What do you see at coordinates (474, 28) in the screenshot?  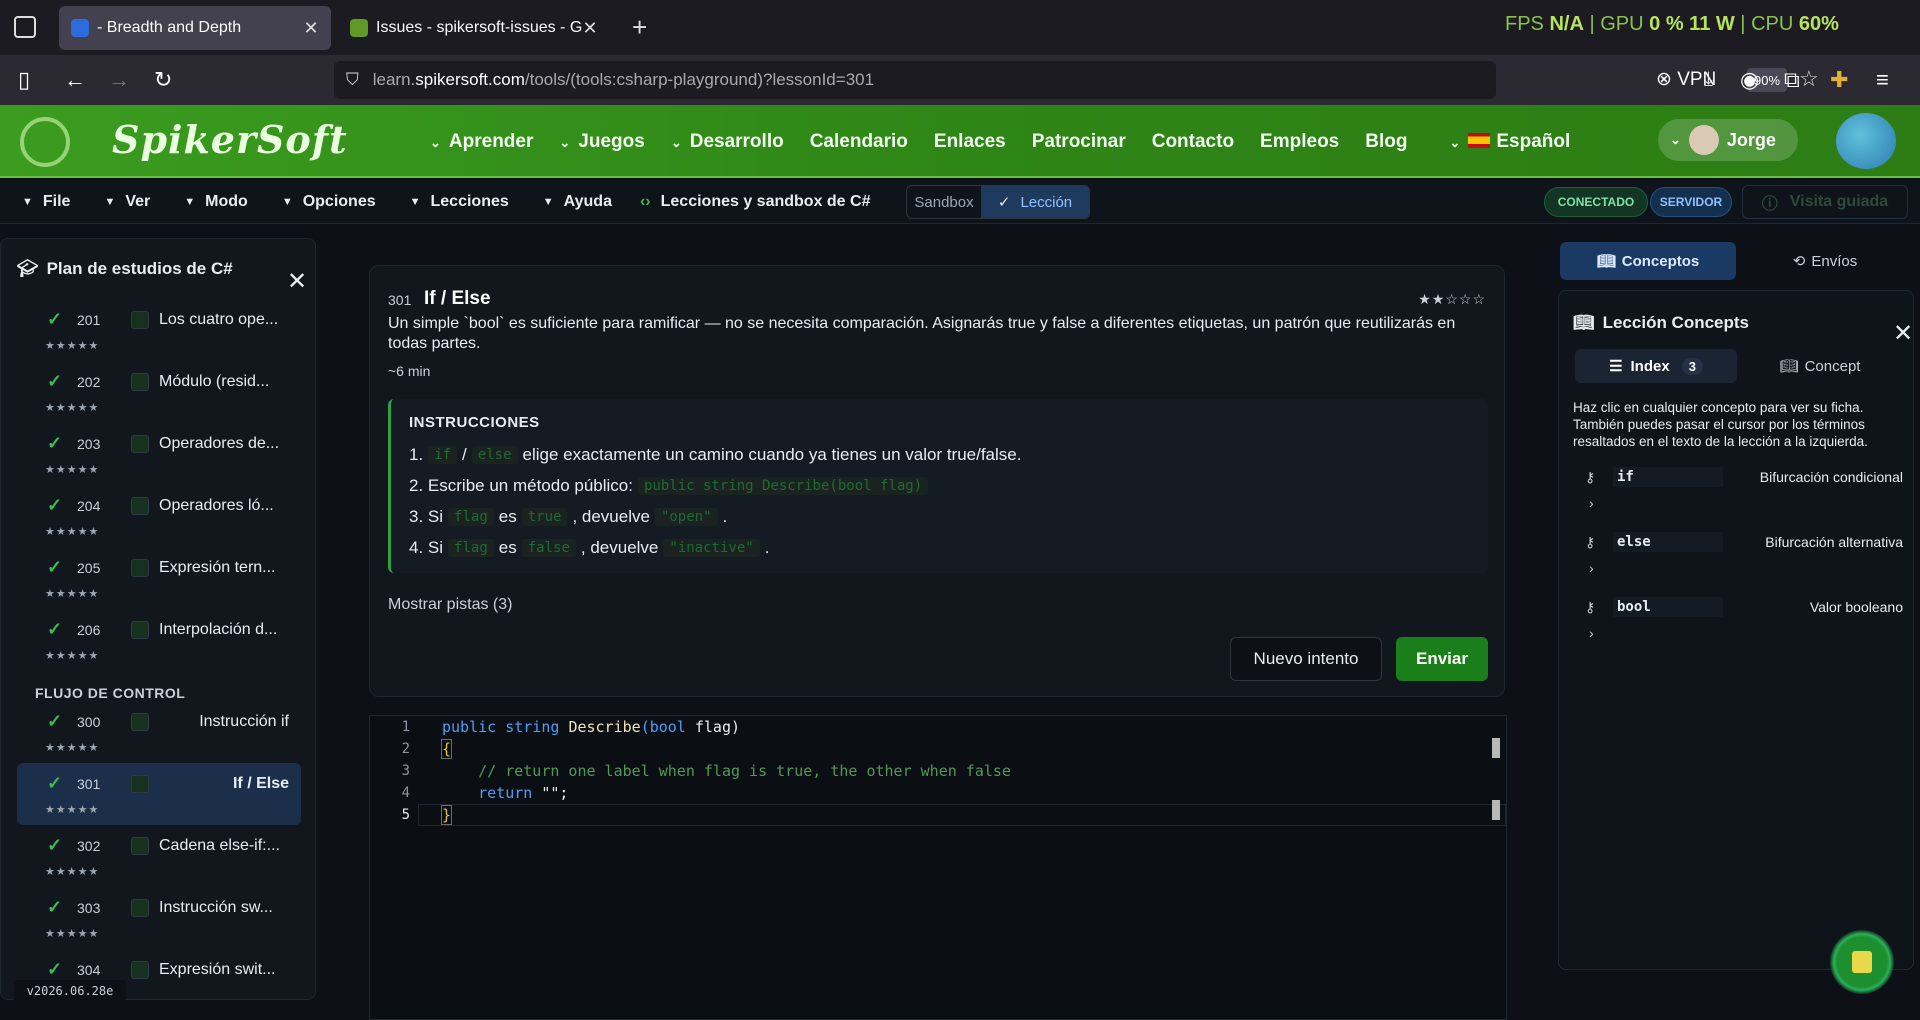 I see `browser-tab-gitea: Issues - spikersoft-issues - Gitea ✕` at bounding box center [474, 28].